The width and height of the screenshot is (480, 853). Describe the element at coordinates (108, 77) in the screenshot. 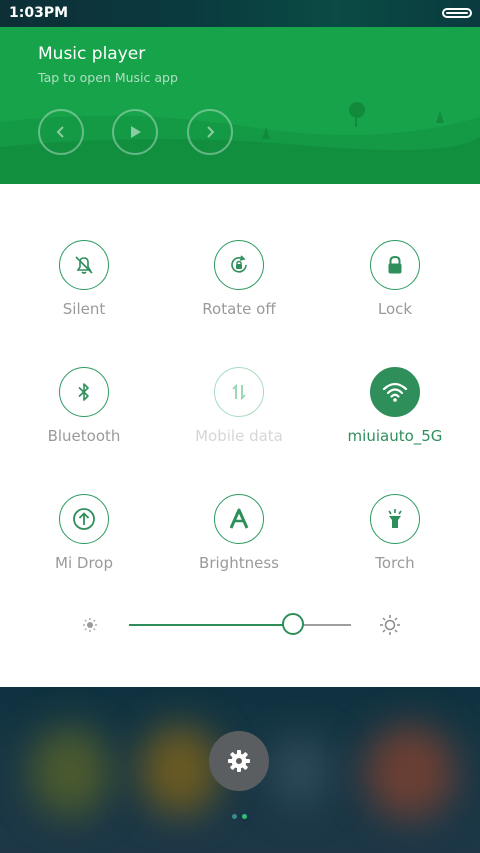

I see `music-subtitle: Tap to open Music app` at that location.